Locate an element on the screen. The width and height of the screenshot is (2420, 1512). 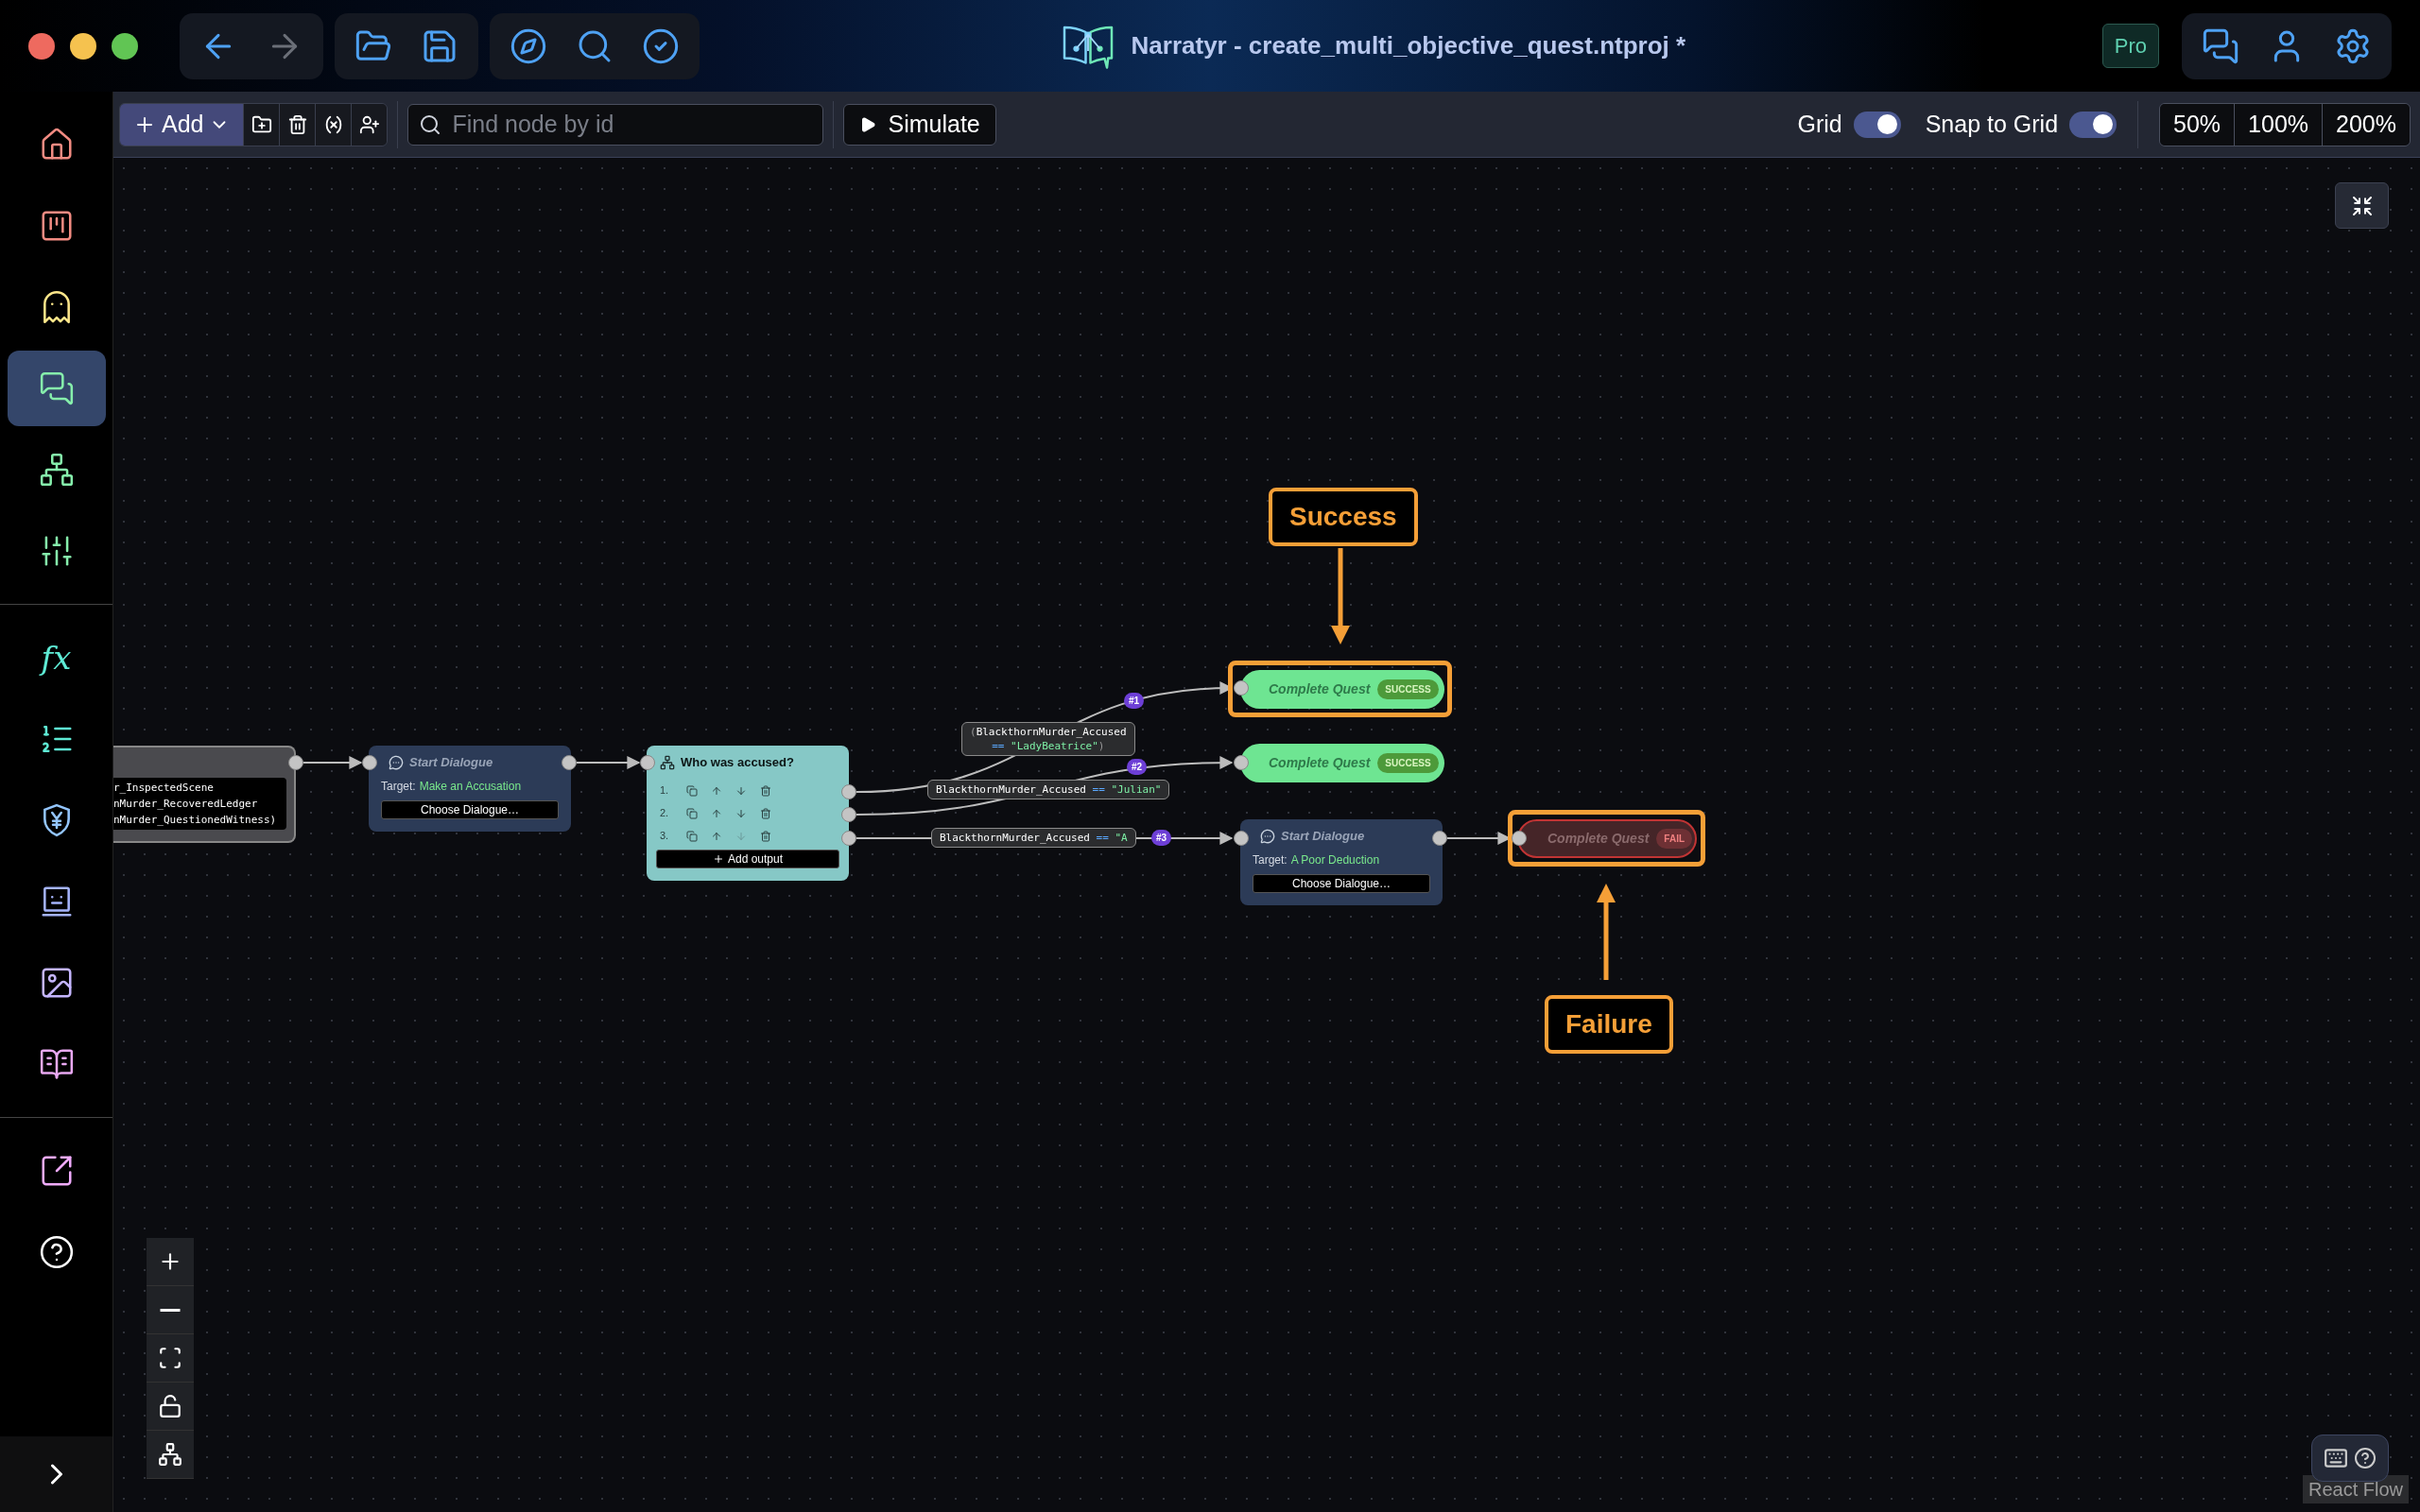
outcome-badge: SUCCESS is located at coordinates (1408, 689).